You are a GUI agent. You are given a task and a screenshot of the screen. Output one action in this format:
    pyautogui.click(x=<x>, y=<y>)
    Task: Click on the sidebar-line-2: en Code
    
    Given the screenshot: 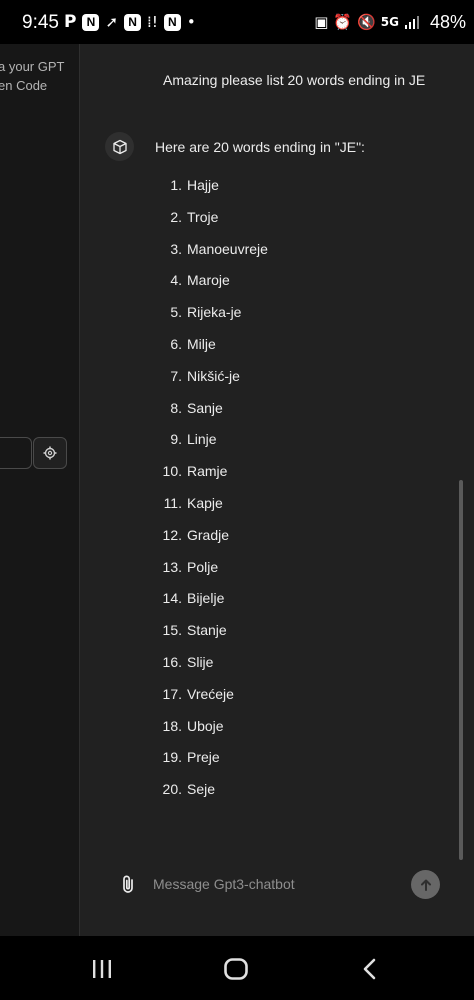 What is the action you would take?
    pyautogui.click(x=24, y=85)
    